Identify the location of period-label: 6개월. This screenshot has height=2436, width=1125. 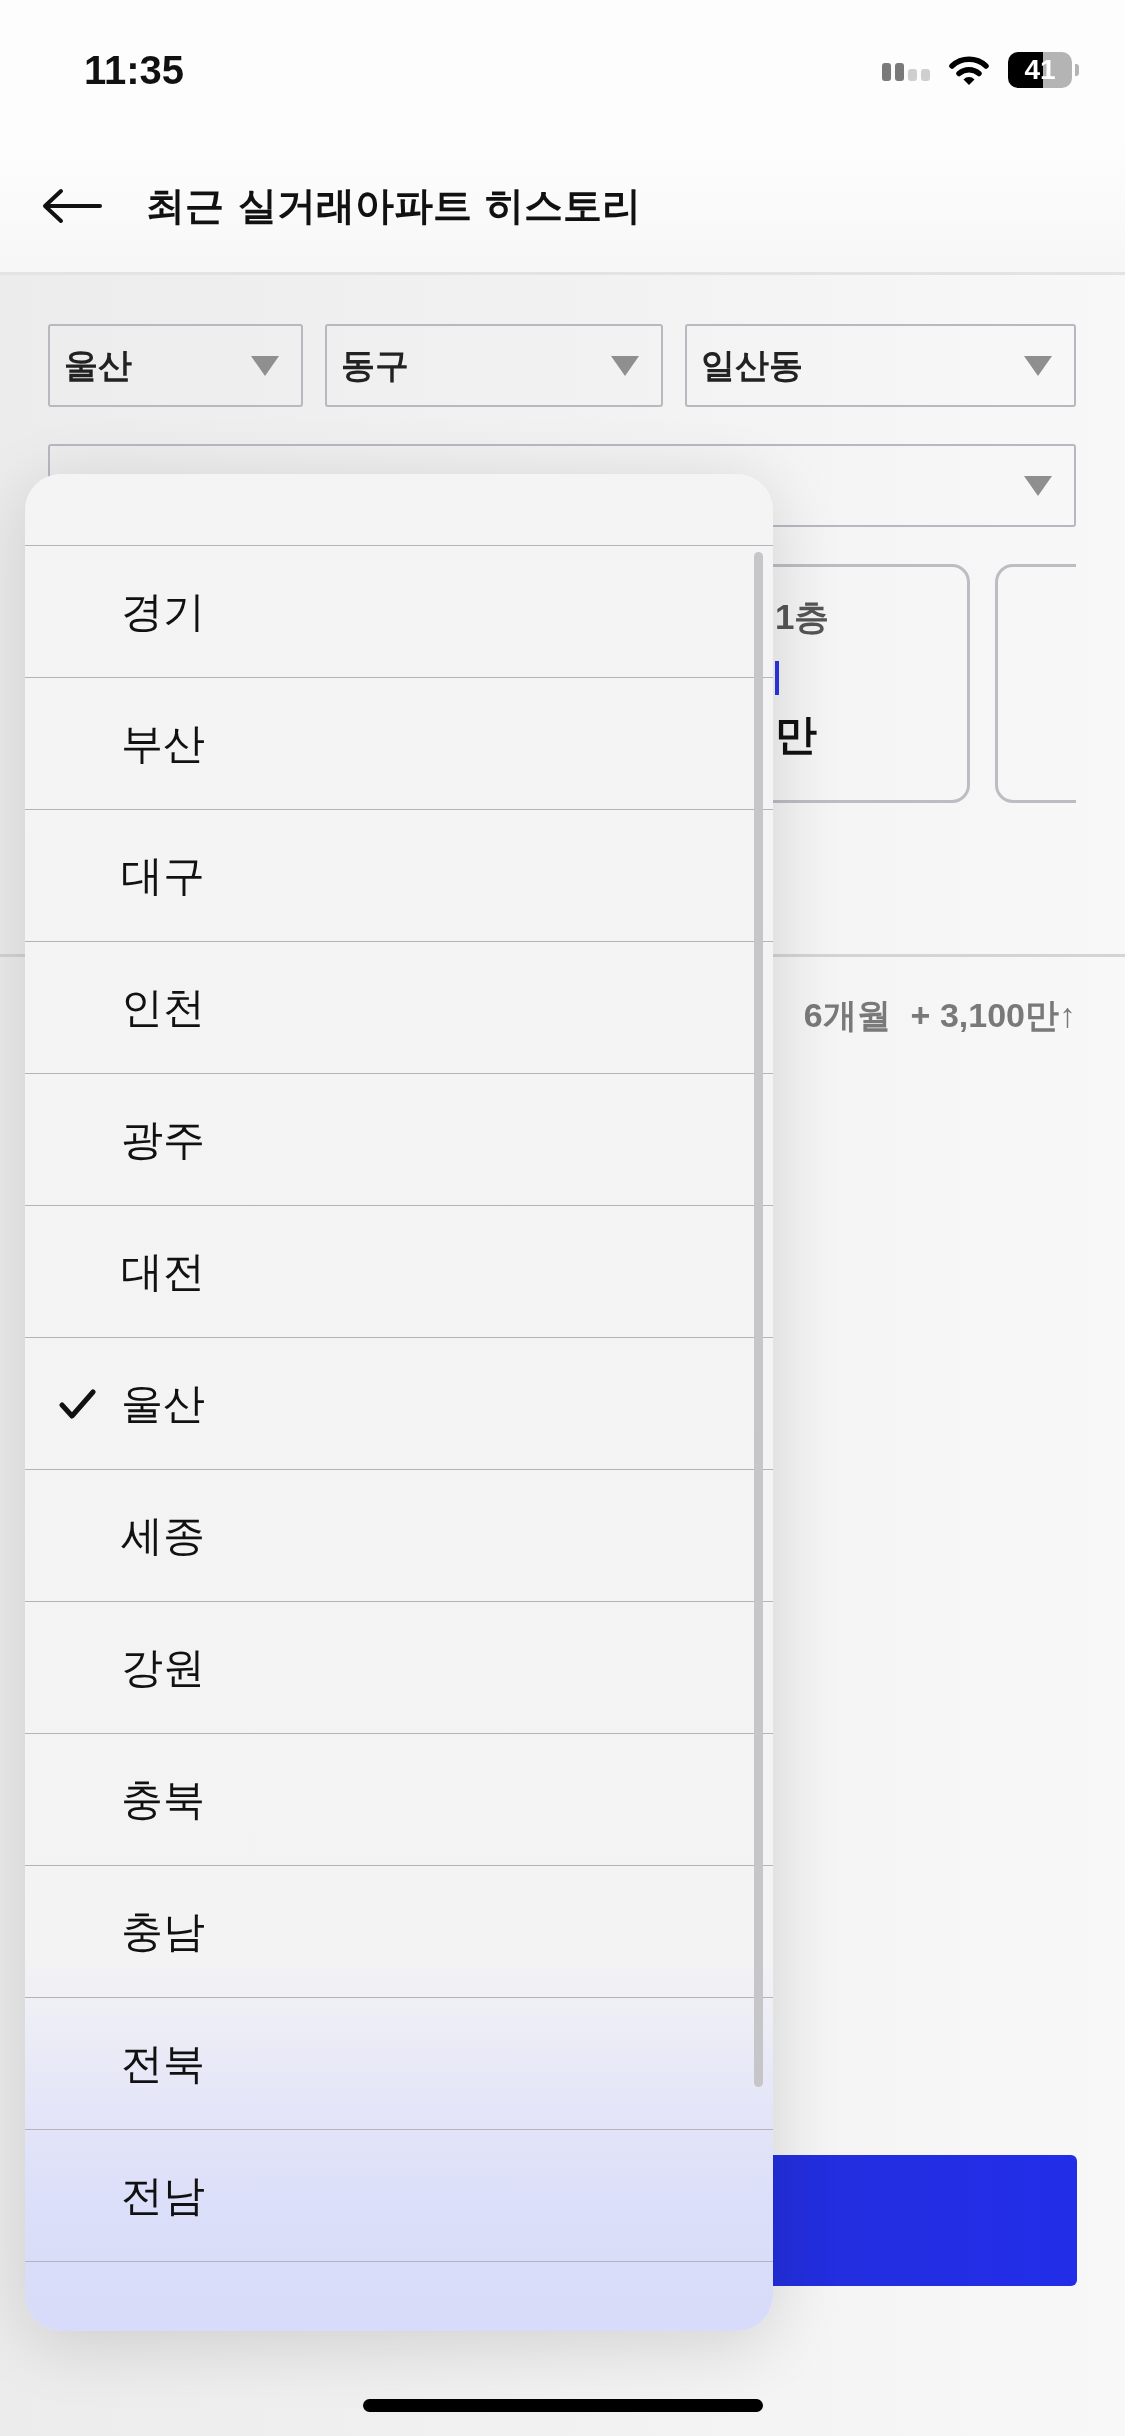
(847, 1015).